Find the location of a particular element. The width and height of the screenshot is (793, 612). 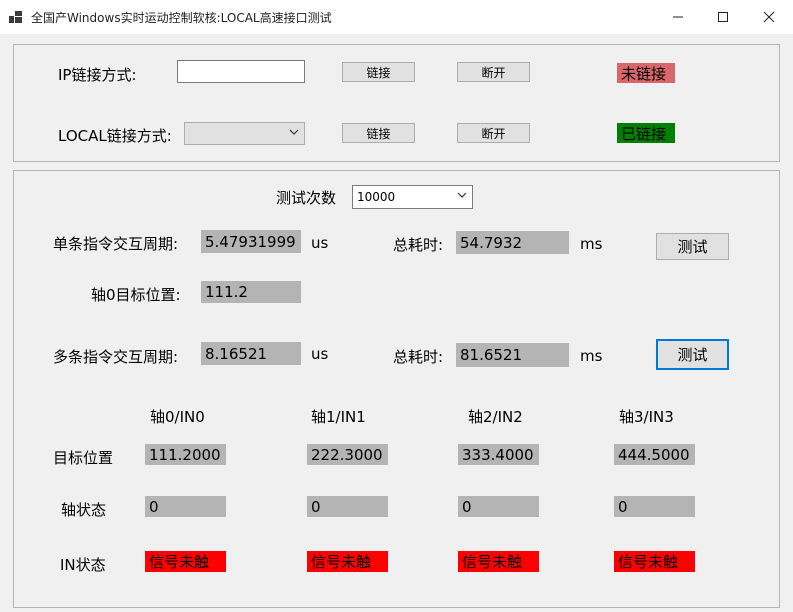

axis2-header: 轴2/IN2 is located at coordinates (495, 417).